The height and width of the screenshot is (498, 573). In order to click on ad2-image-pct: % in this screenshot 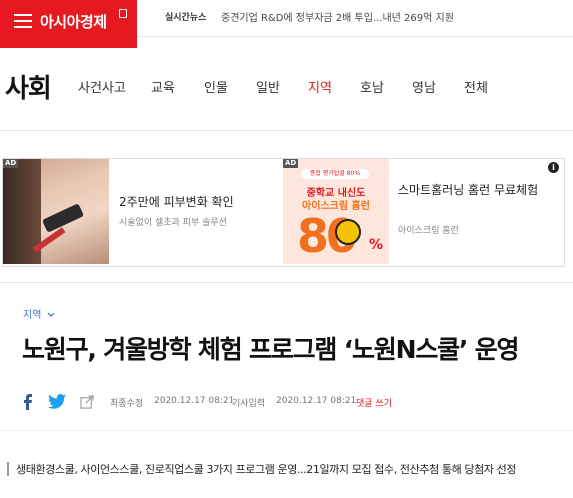, I will do `click(376, 245)`.